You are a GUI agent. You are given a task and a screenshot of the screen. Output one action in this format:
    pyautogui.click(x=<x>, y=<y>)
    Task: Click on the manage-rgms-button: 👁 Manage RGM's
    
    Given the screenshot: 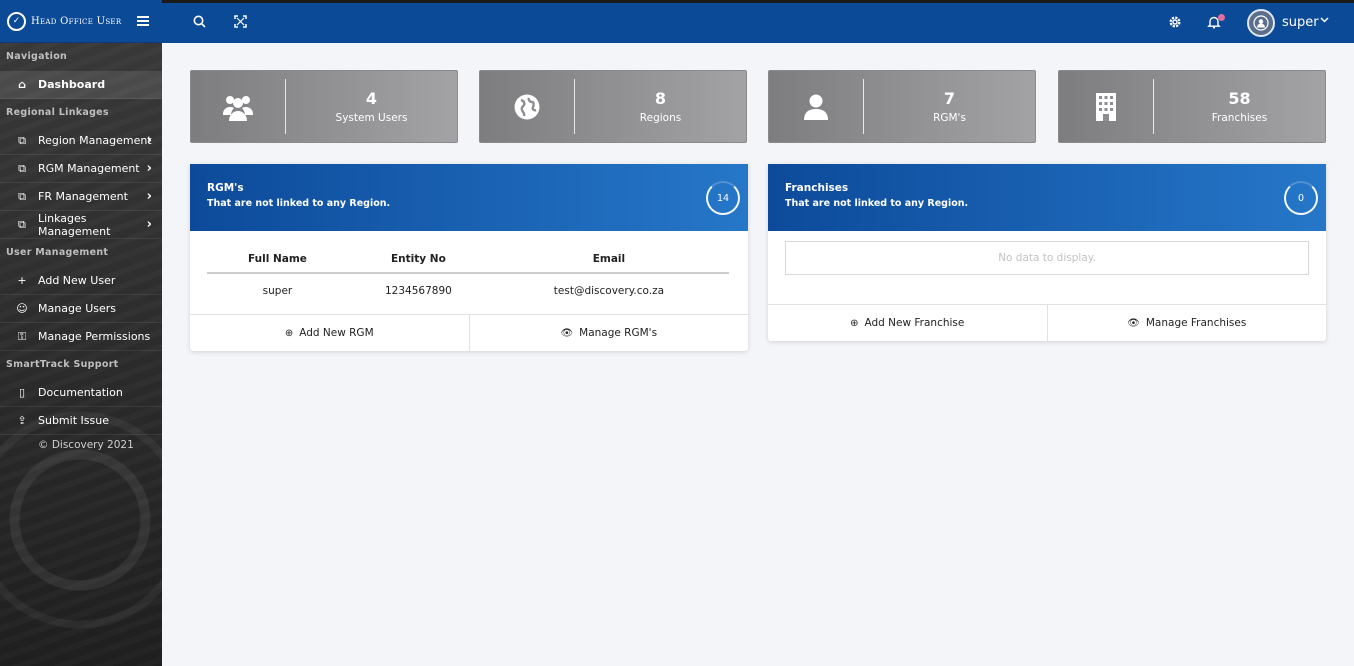 What is the action you would take?
    pyautogui.click(x=608, y=333)
    